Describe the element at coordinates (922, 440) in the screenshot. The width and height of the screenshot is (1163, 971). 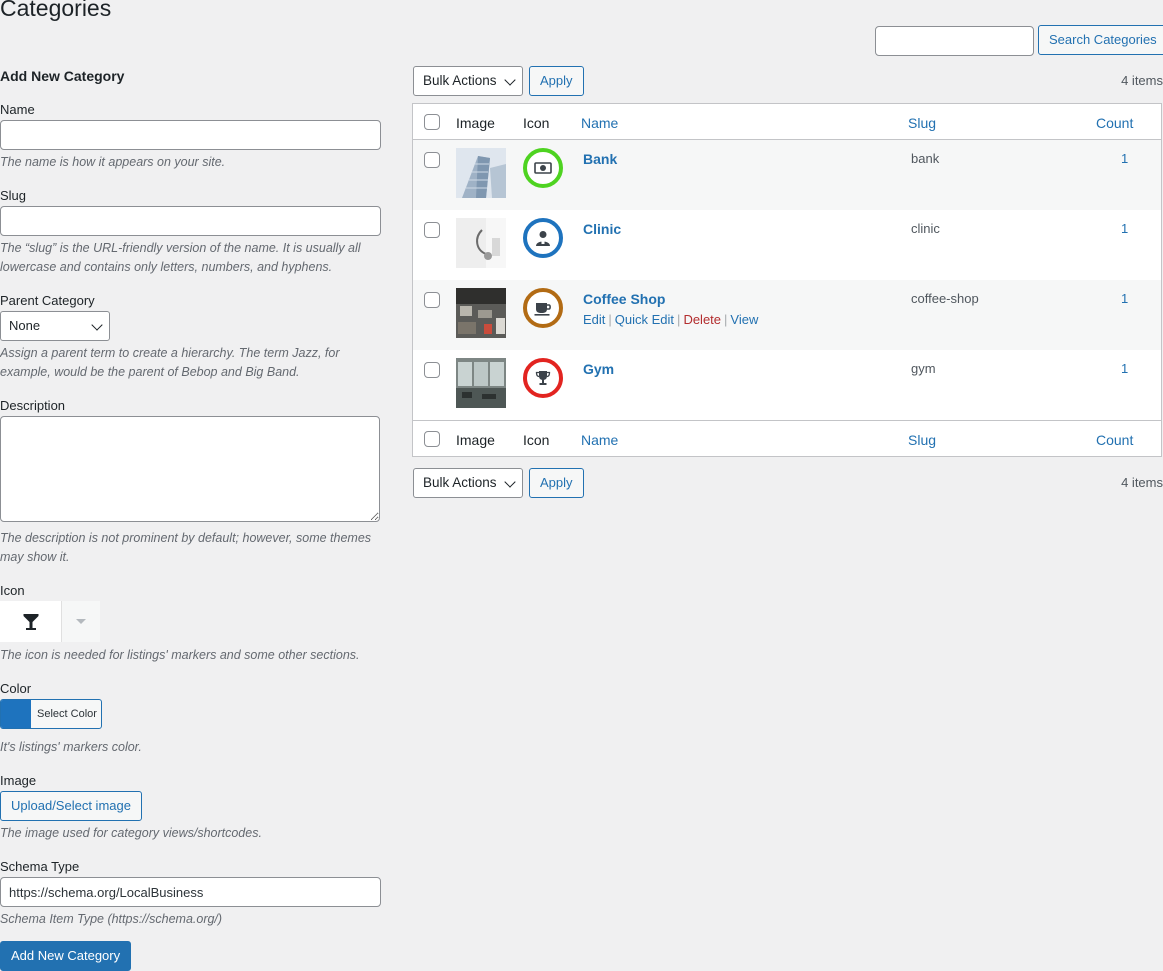
I see `column-slug-footer: Slug` at that location.